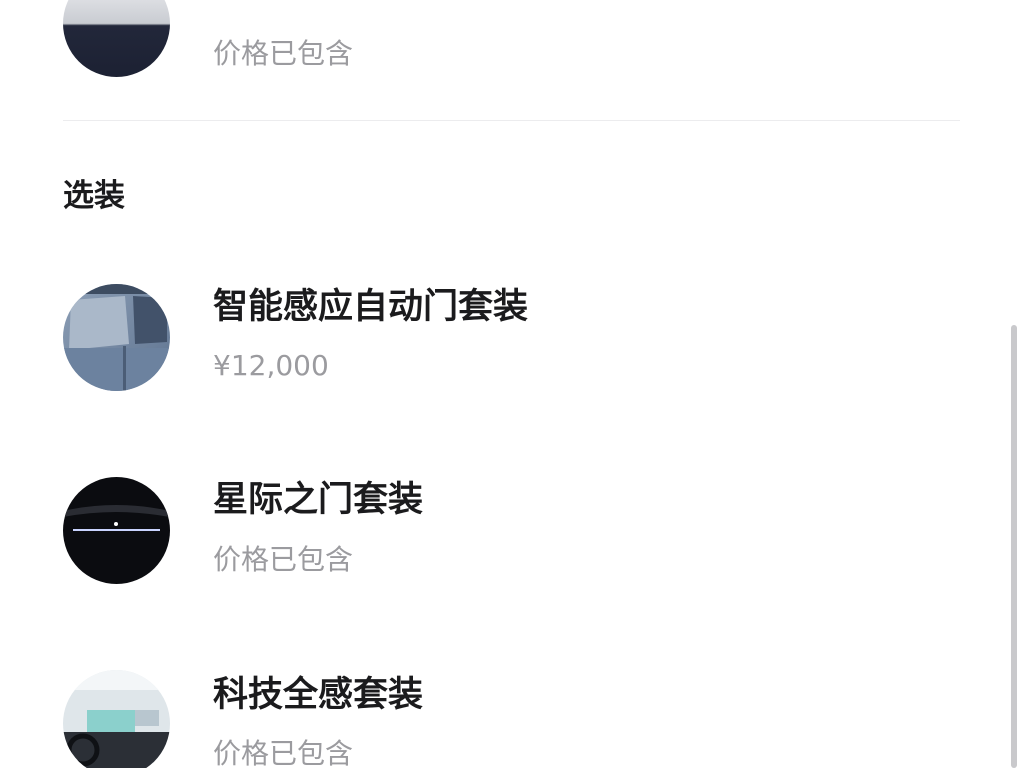  What do you see at coordinates (318, 500) in the screenshot?
I see `item-title: 星际之门套装` at bounding box center [318, 500].